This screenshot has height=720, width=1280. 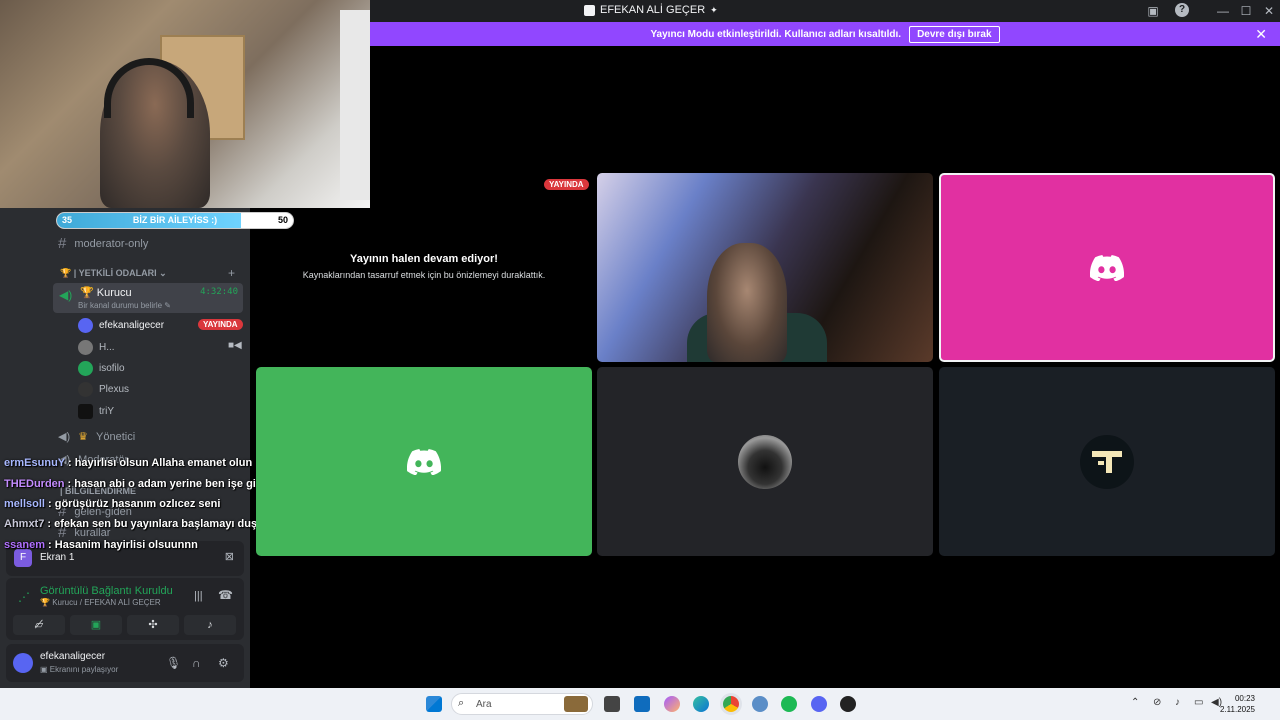 What do you see at coordinates (1246, 11) in the screenshot?
I see `maximize-icon: ☐` at bounding box center [1246, 11].